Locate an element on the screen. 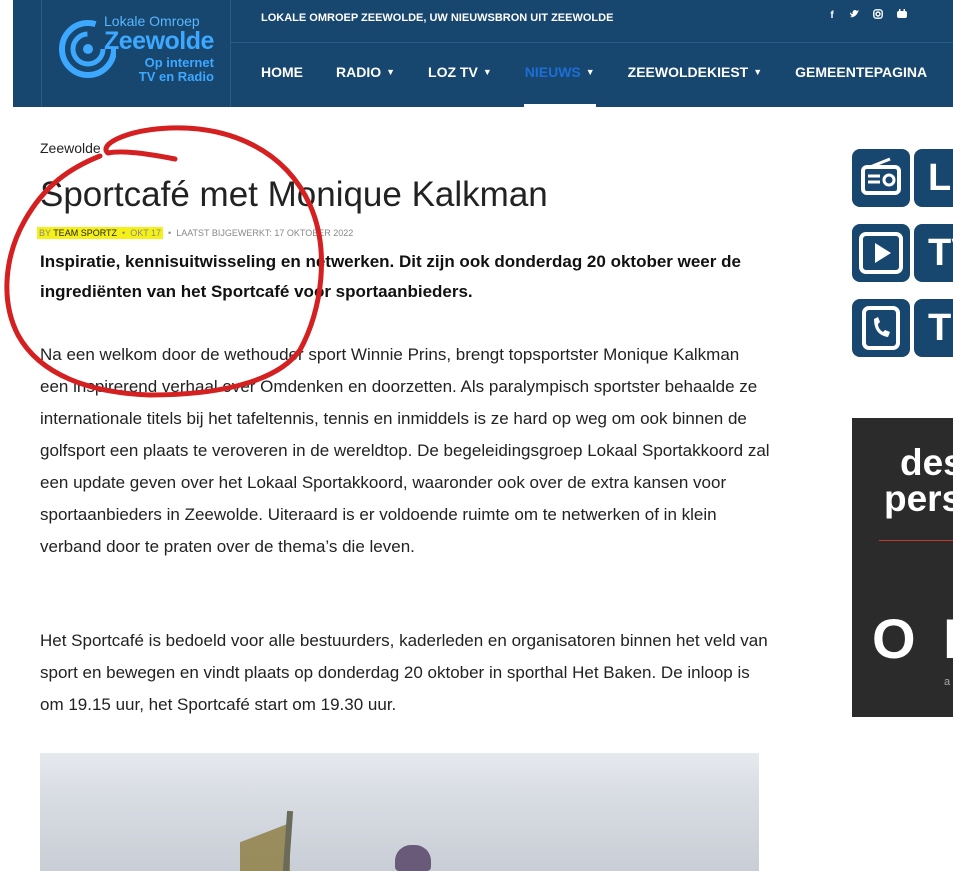 This screenshot has width=953, height=871. youtube-icon is located at coordinates (902, 16).